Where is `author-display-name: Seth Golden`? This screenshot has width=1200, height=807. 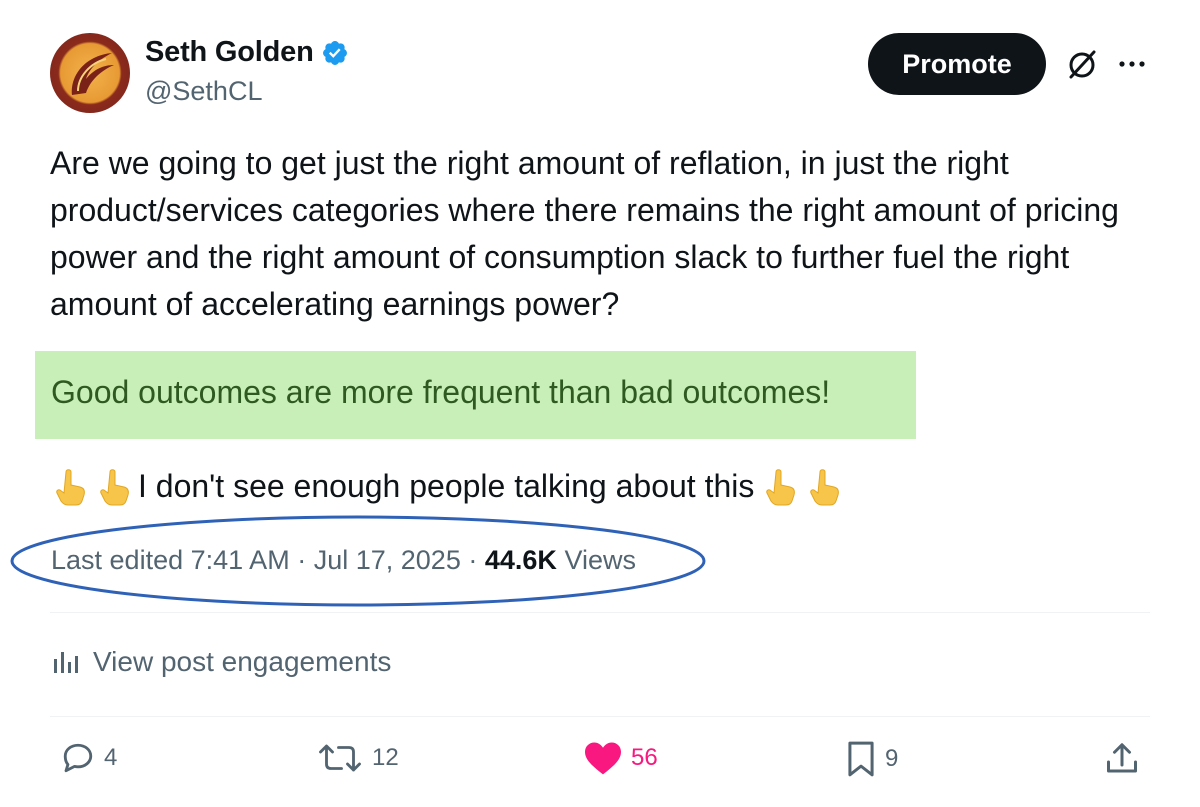
author-display-name: Seth Golden is located at coordinates (229, 52).